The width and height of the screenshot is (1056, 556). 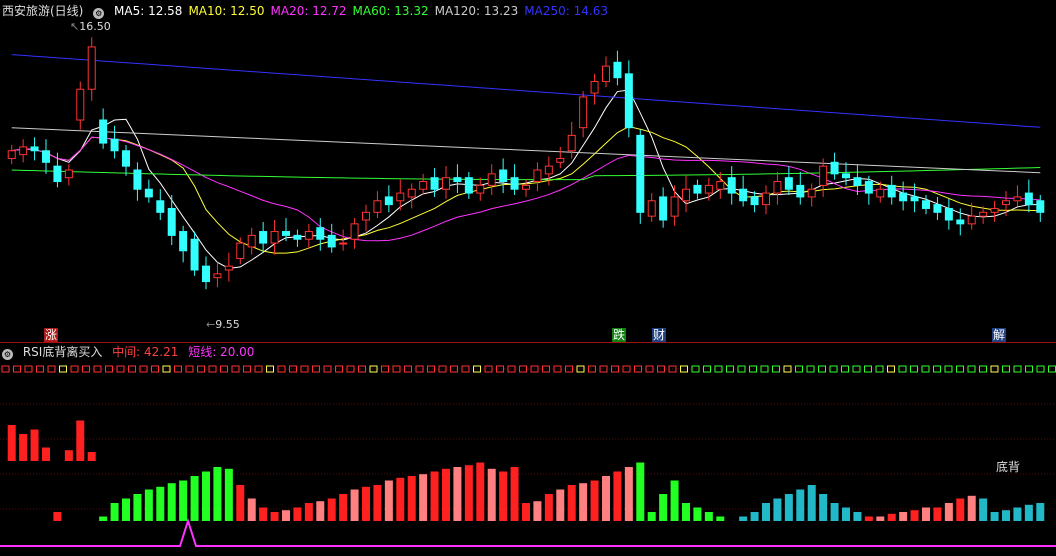 I want to click on short-value: 短线: 20.00, so click(x=221, y=352).